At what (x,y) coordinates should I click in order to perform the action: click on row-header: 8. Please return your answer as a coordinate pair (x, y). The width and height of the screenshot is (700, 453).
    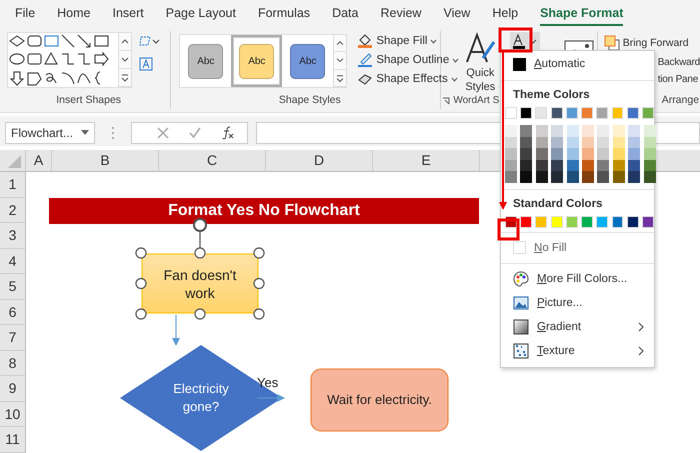
    Looking at the image, I should click on (12, 363).